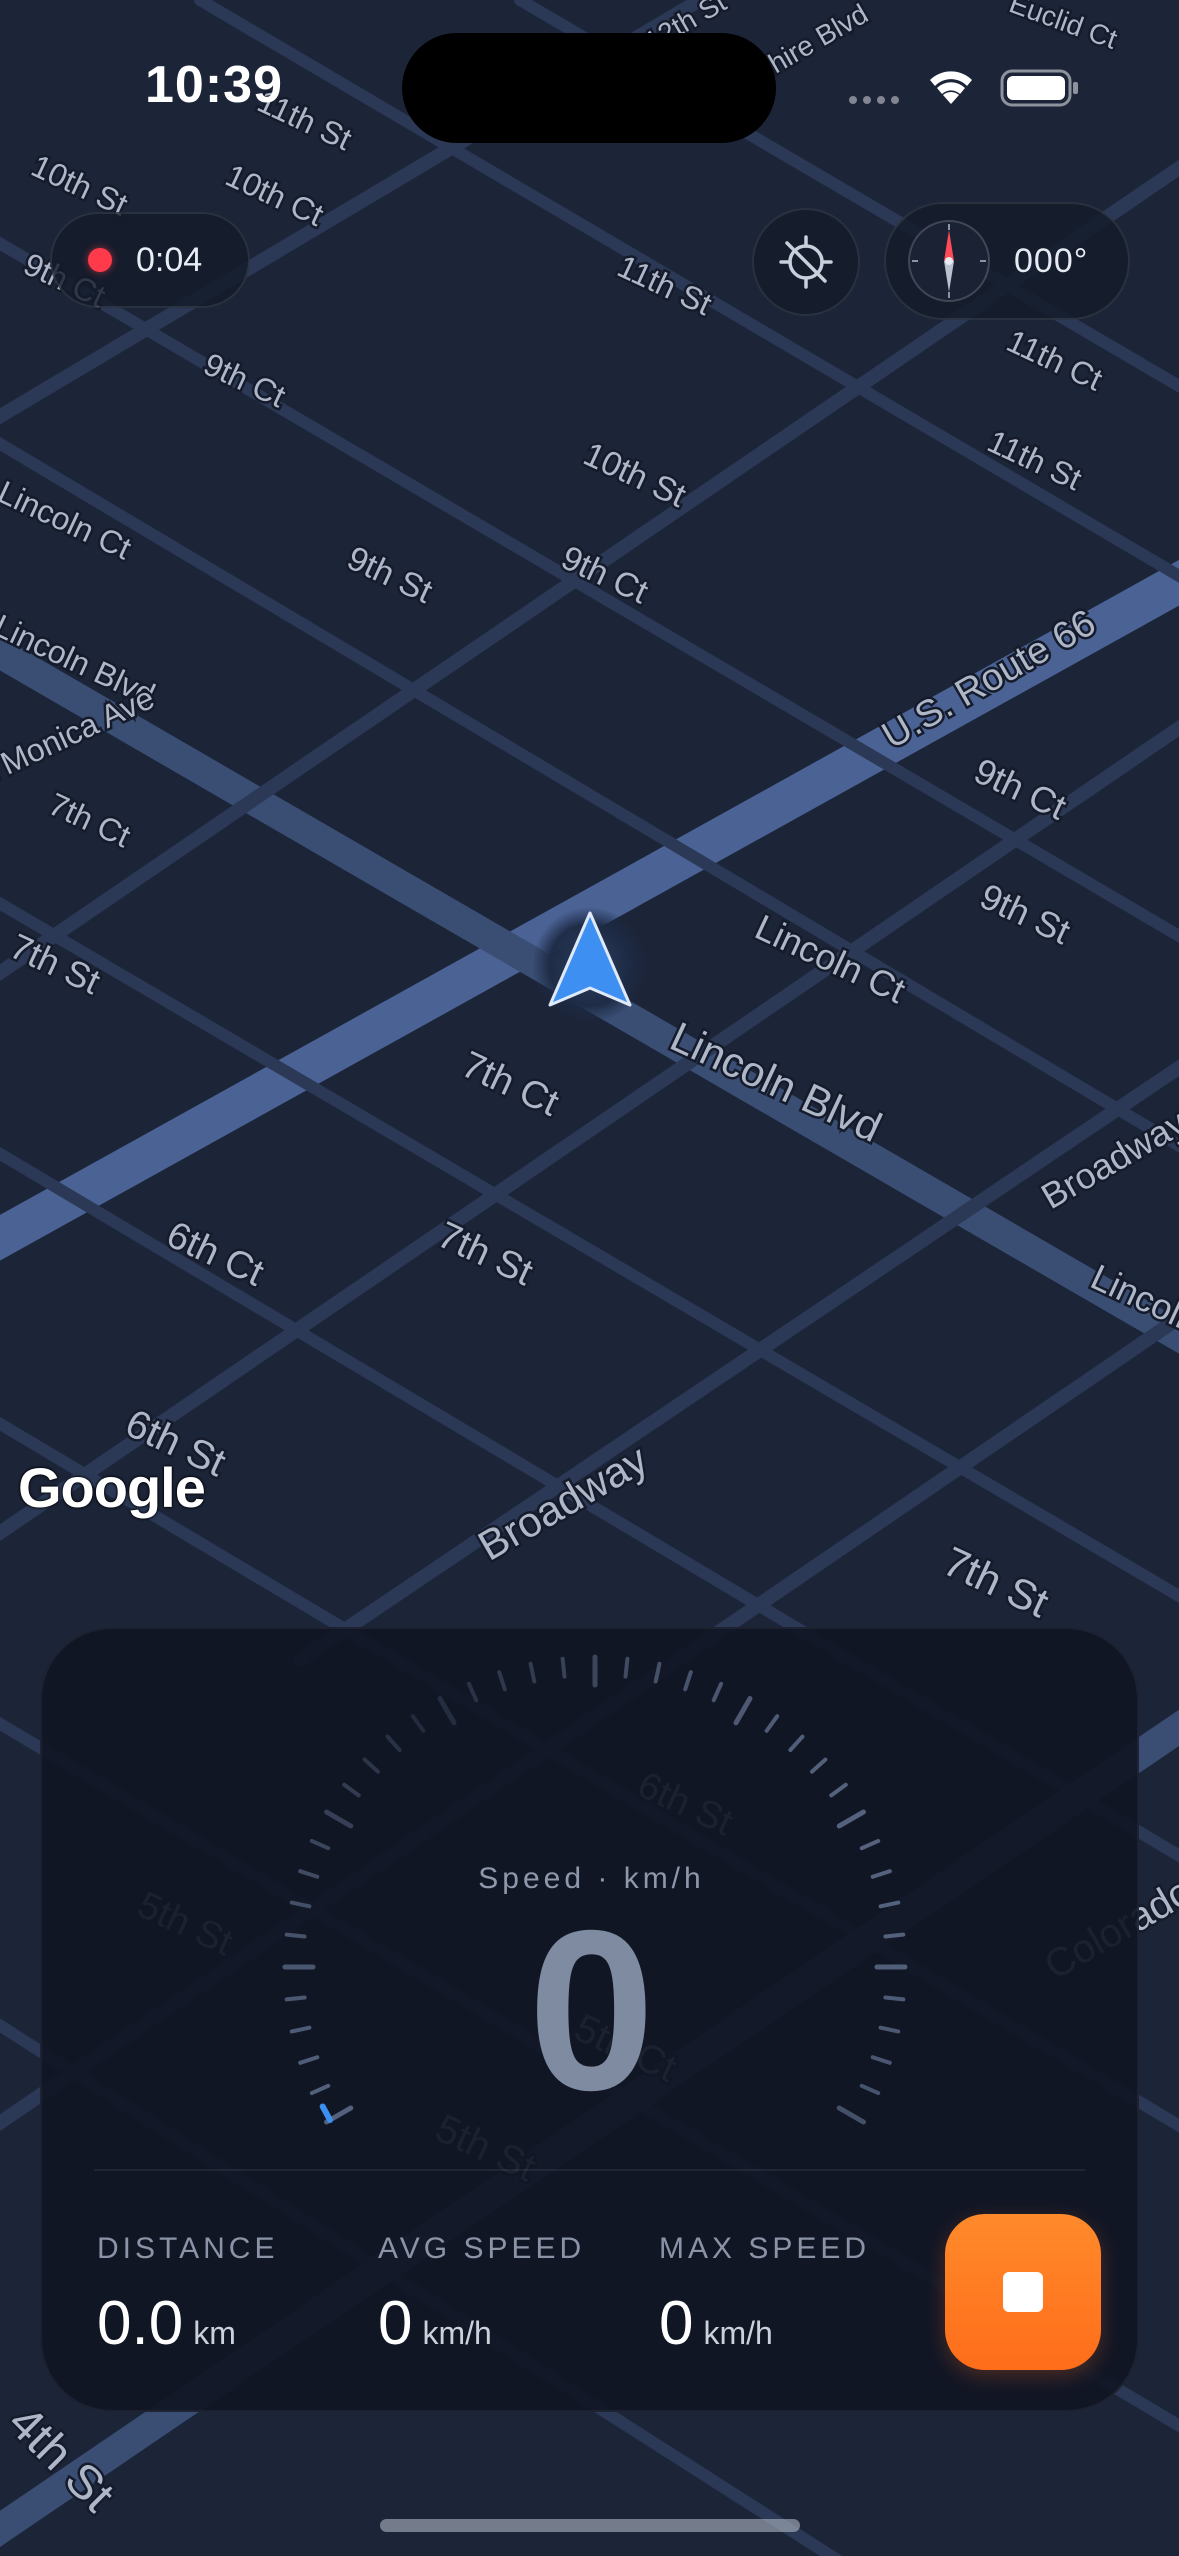 The width and height of the screenshot is (1179, 2556). I want to click on cellular-signal-icon, so click(874, 100).